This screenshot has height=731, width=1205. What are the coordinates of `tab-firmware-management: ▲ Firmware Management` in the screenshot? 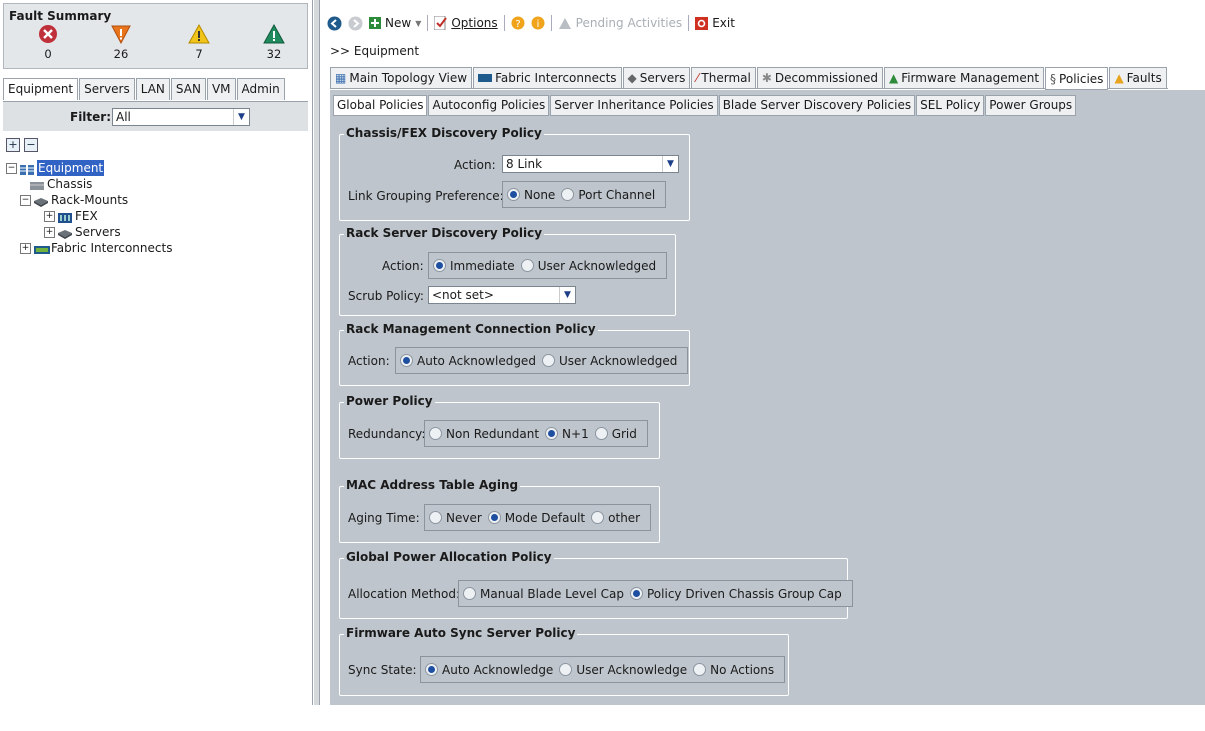 It's located at (964, 78).